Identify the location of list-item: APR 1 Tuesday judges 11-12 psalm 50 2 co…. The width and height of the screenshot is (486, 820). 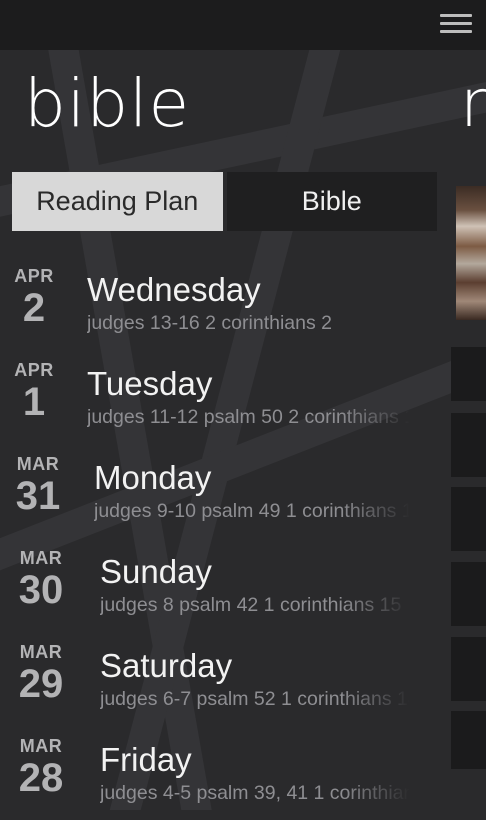
(225, 397).